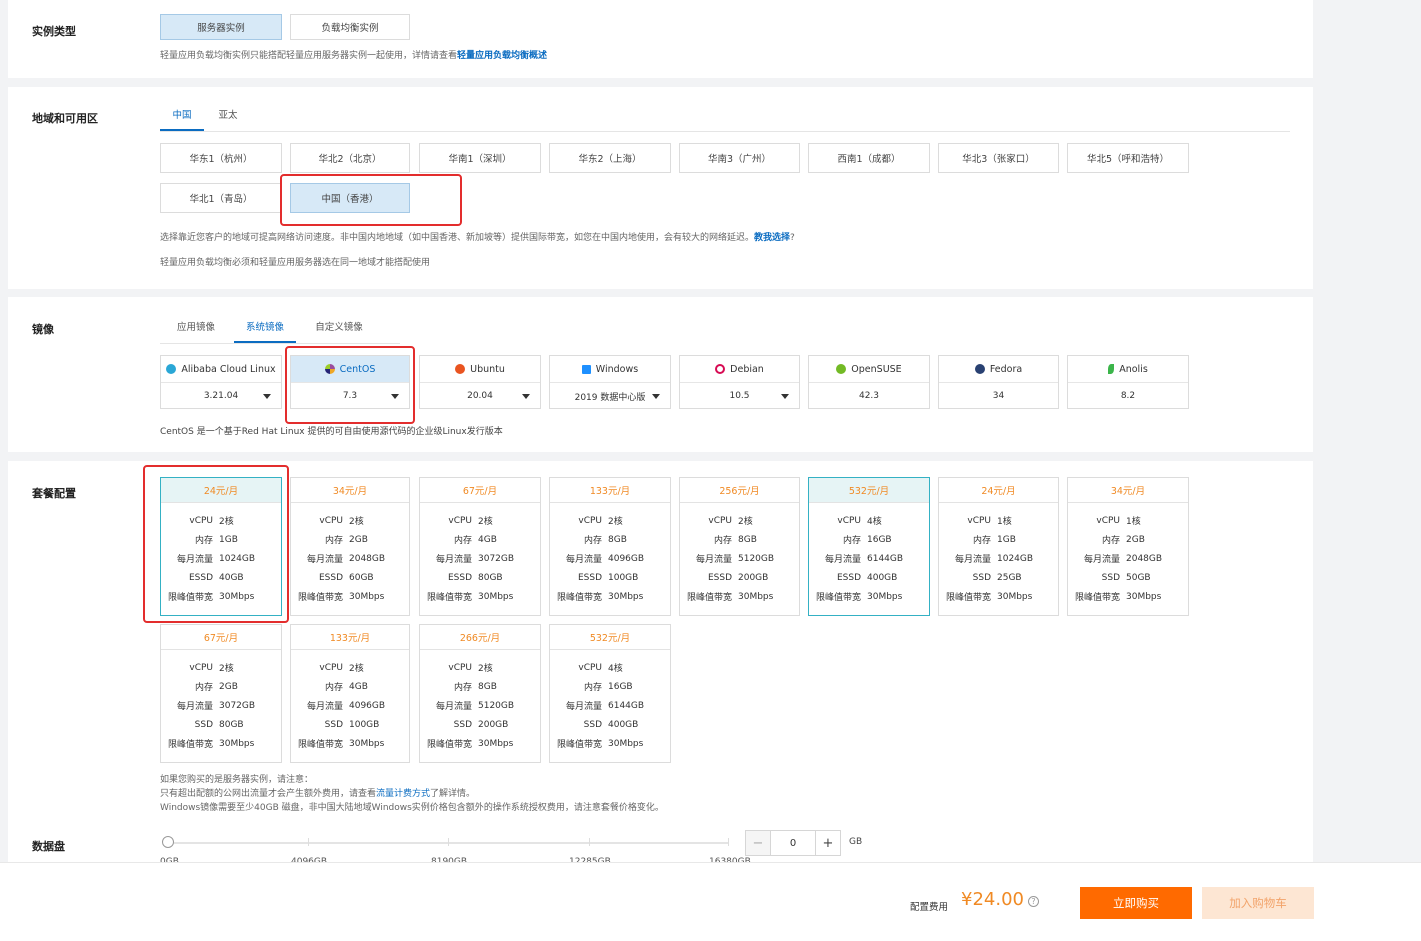 Image resolution: width=1421 pixels, height=941 pixels. What do you see at coordinates (54, 31) in the screenshot?
I see `instance-type-title: 实例类型` at bounding box center [54, 31].